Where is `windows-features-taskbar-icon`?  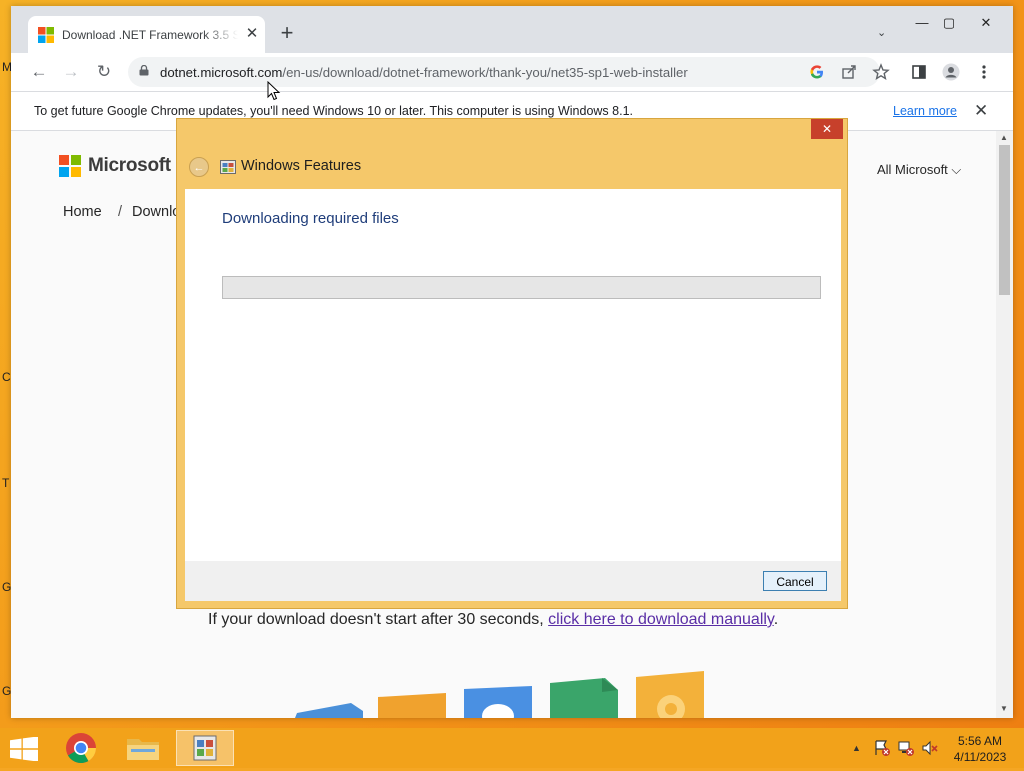 windows-features-taskbar-icon is located at coordinates (205, 748).